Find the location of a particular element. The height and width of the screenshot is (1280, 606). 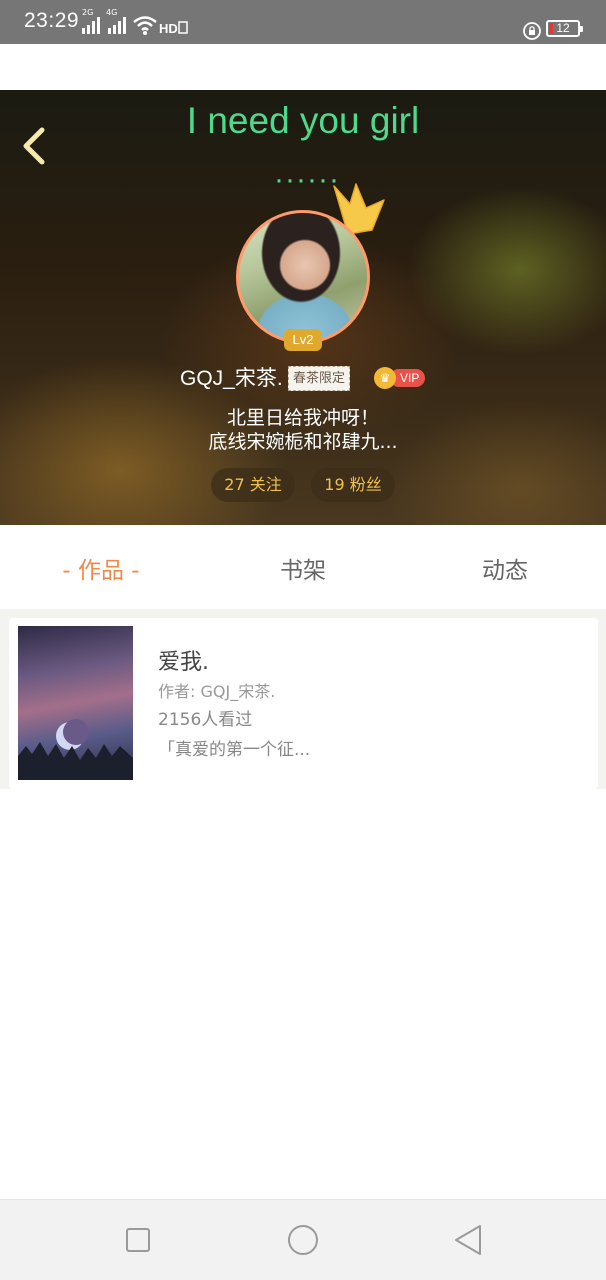

following-button: 27 关注 is located at coordinates (253, 485).